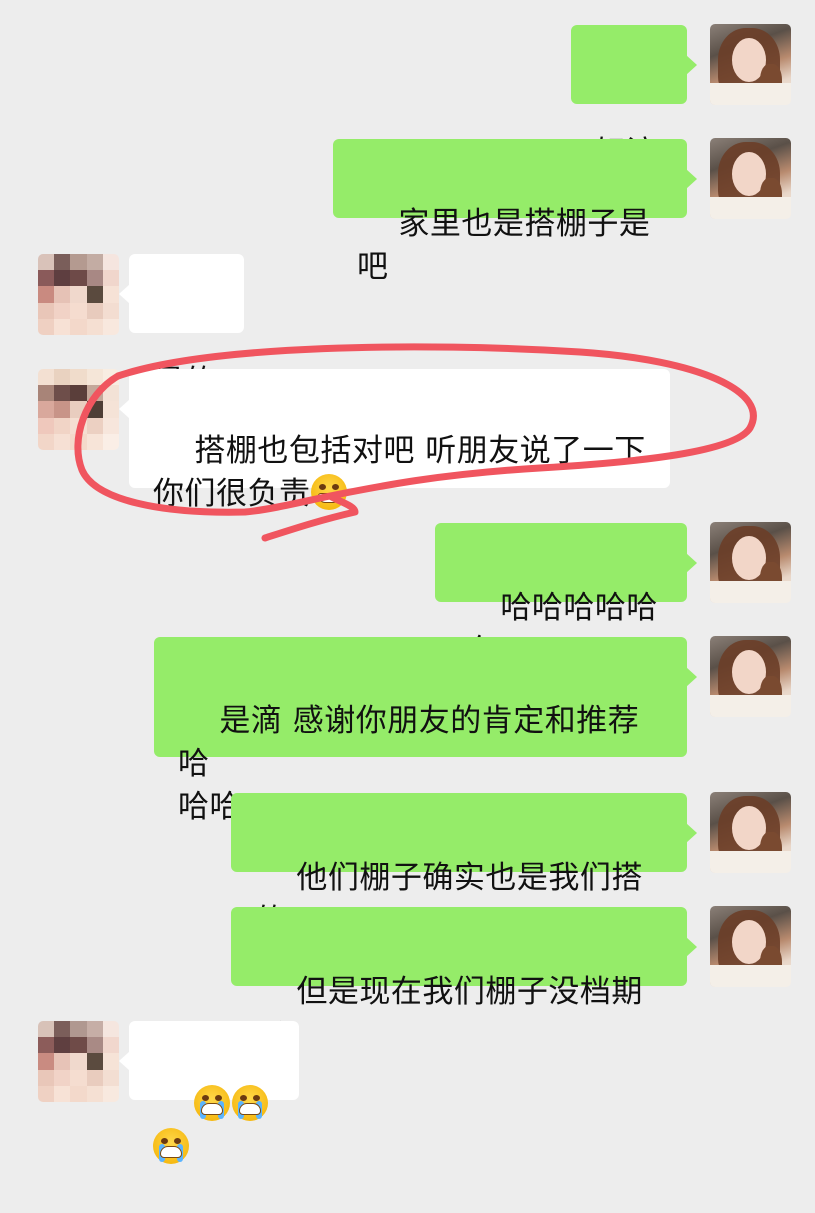 The width and height of the screenshot is (815, 1213). I want to click on message-bubble: 他们棚子确实也是我们搭的, so click(464, 866).